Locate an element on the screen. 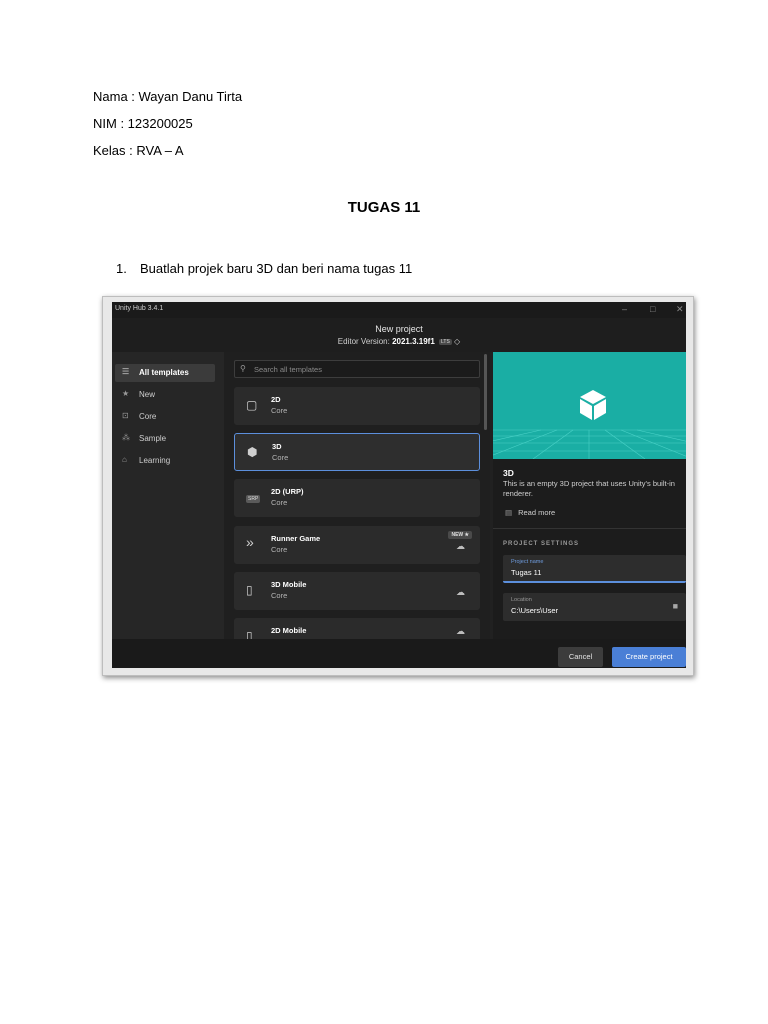  template-scrollbar is located at coordinates (485, 392).